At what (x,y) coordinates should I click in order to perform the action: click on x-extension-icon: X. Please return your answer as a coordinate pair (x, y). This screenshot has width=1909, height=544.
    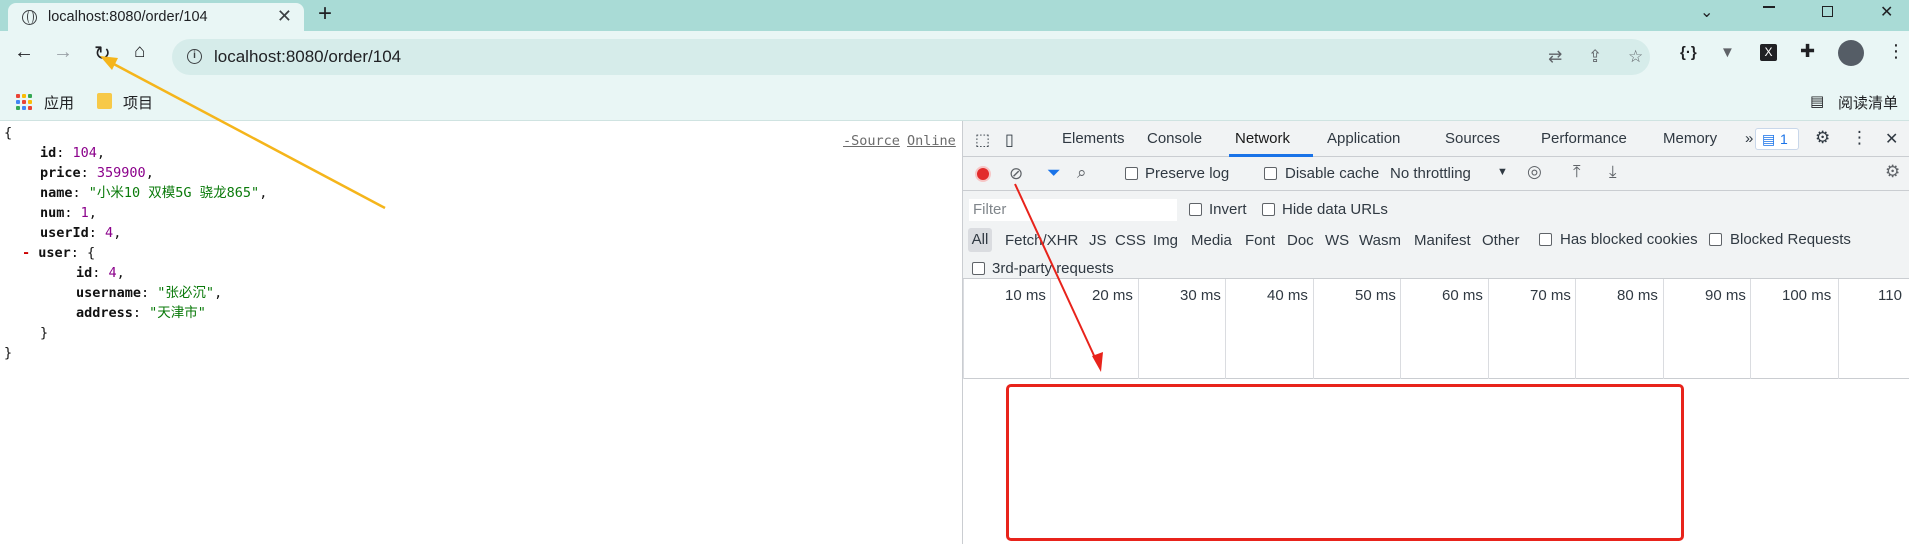
    Looking at the image, I should click on (1768, 52).